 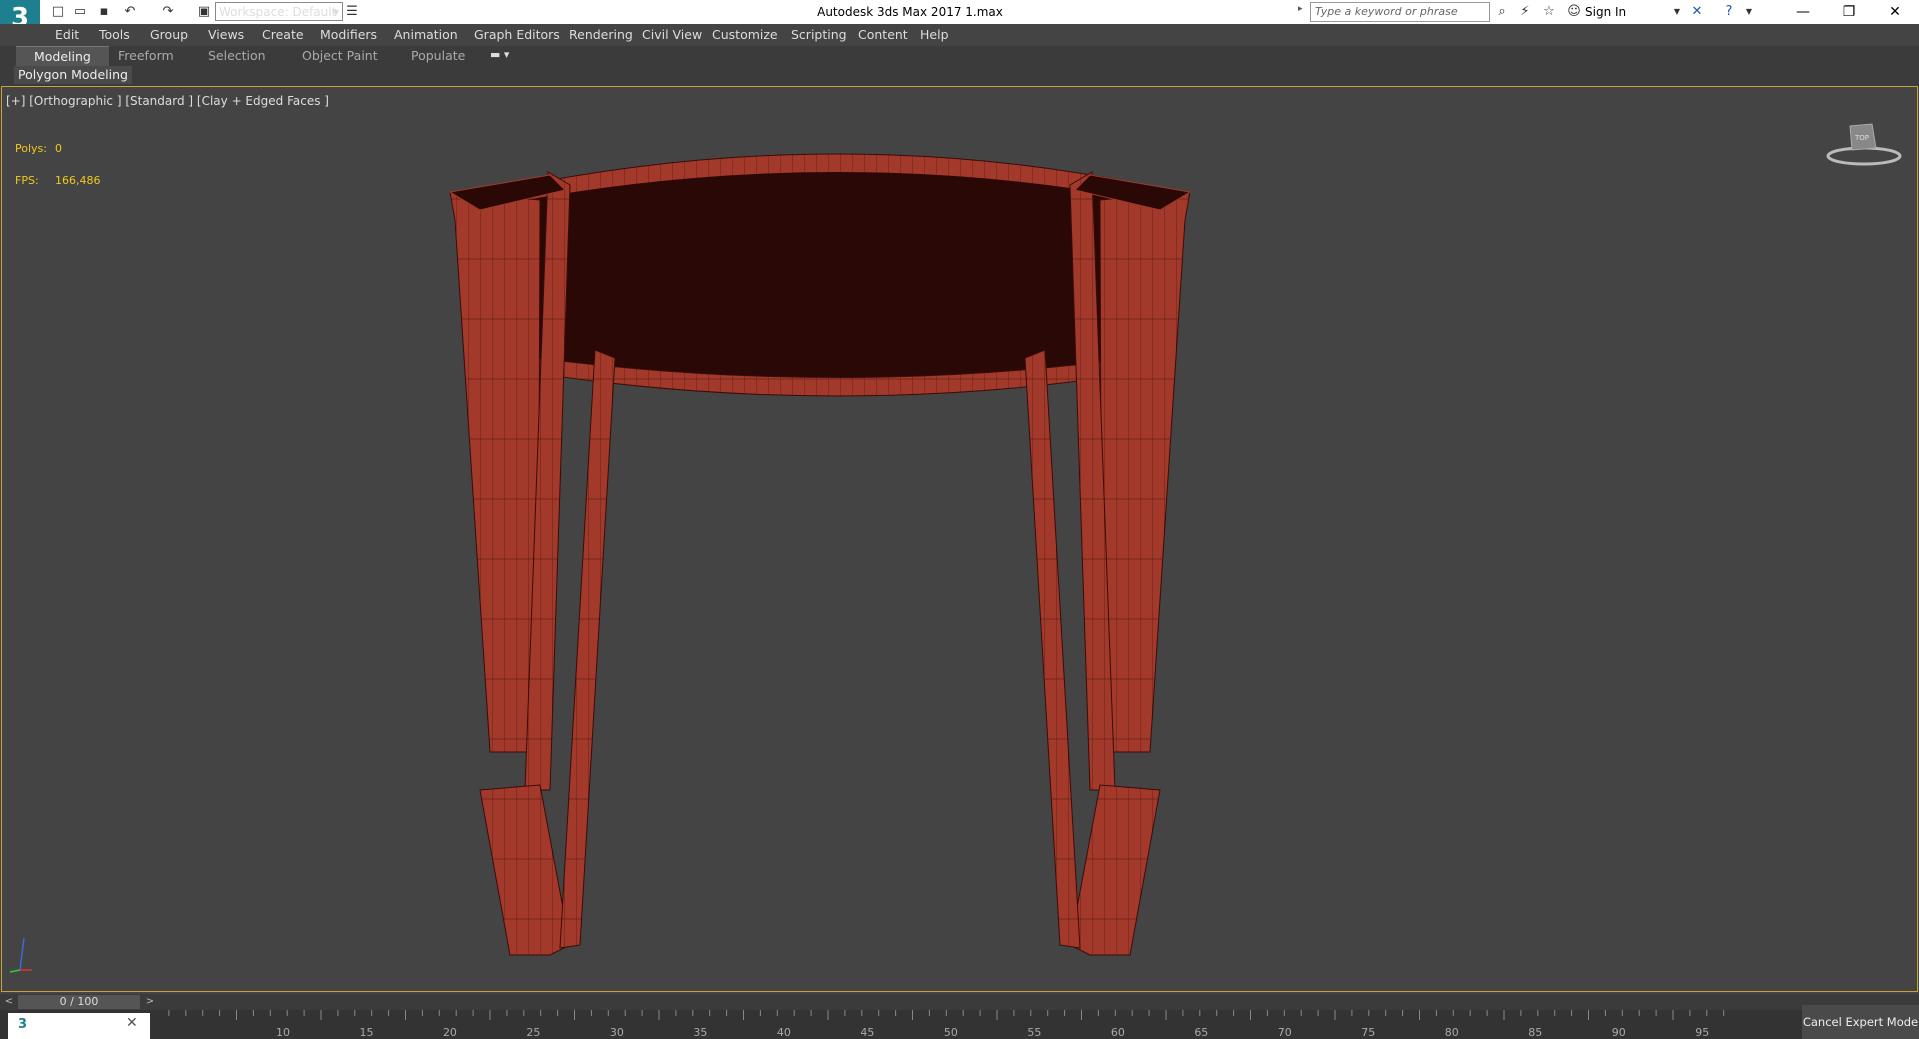 I want to click on ruler-tick-label: 55, so click(x=1034, y=1032).